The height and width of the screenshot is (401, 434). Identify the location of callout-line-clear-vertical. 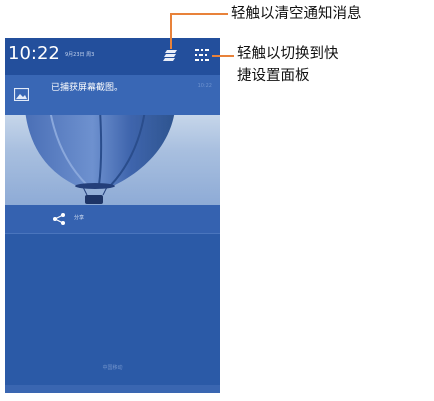
(171, 31).